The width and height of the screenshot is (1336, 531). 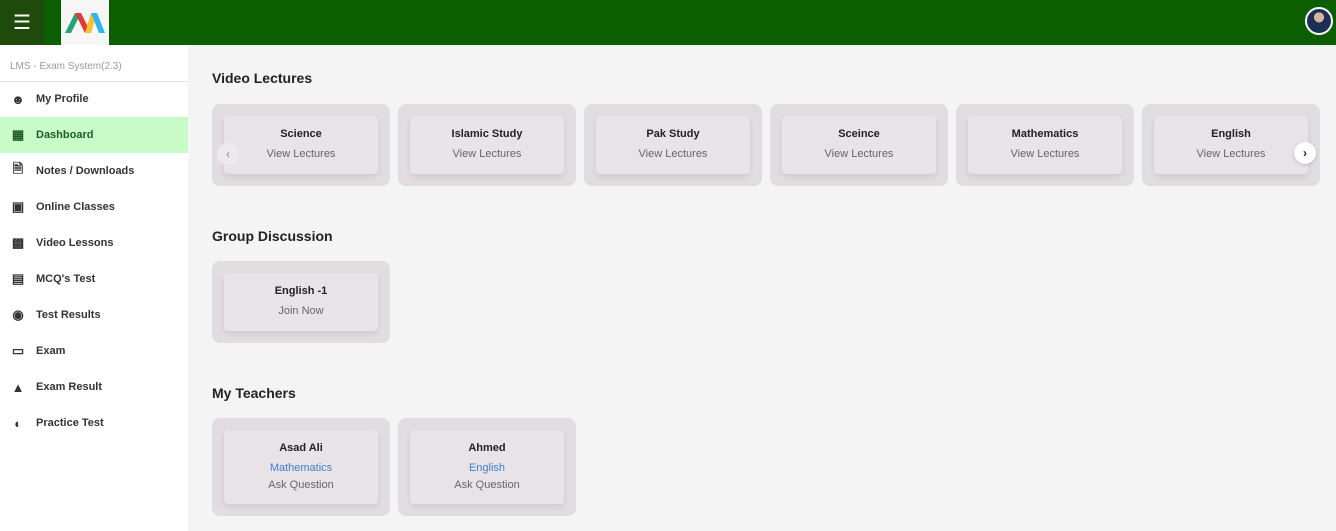 I want to click on clipboard-icon: ▭, so click(x=18, y=350).